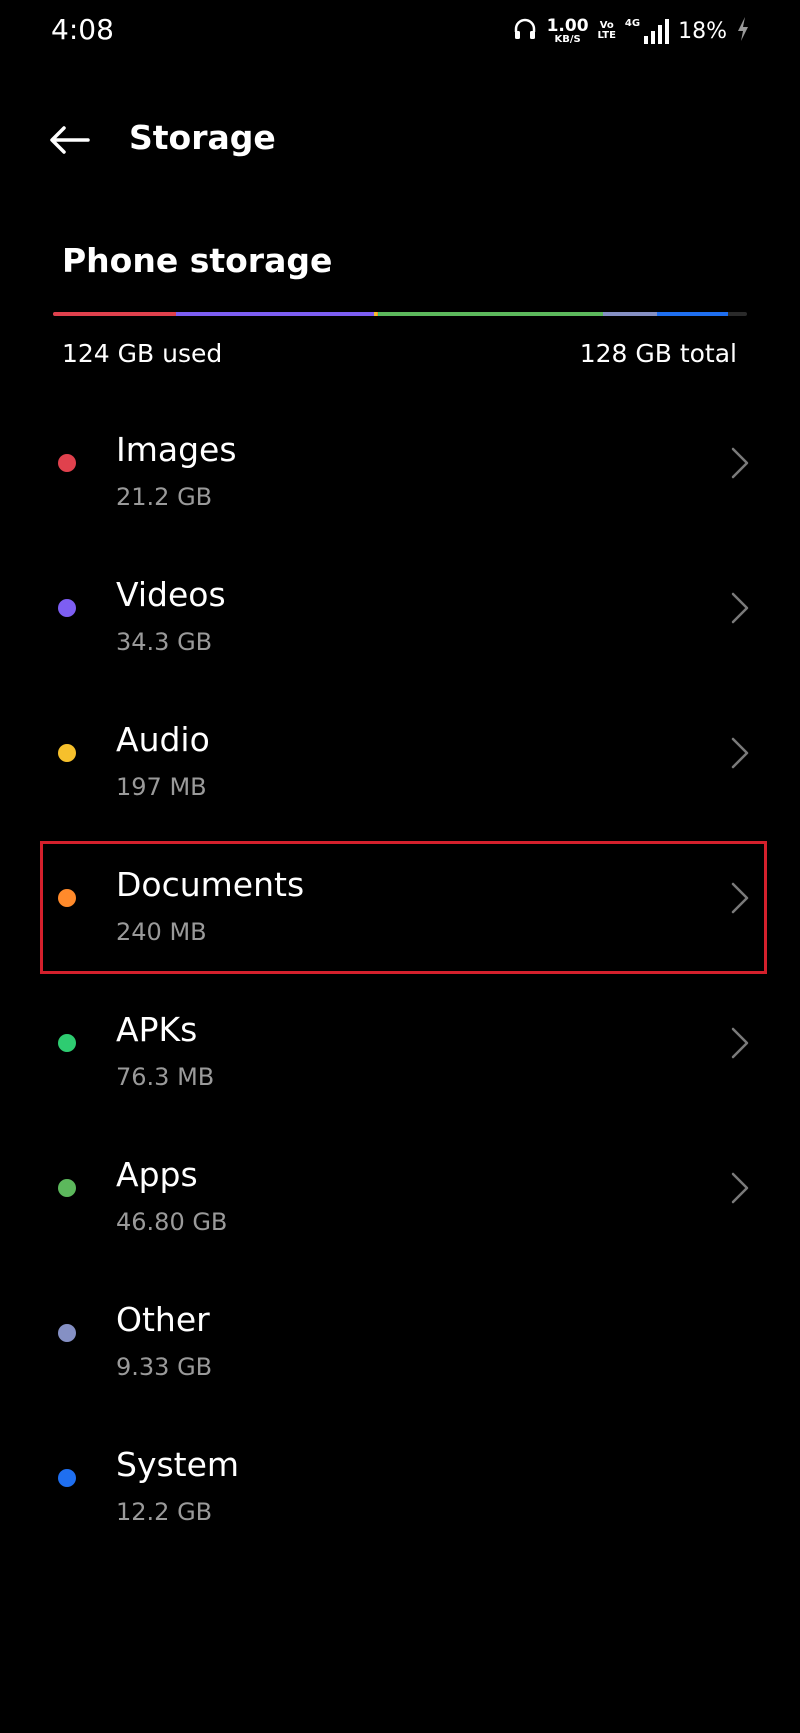 This screenshot has width=800, height=1733. What do you see at coordinates (400, 462) in the screenshot?
I see `category-row-images: Images 21.2 GB` at bounding box center [400, 462].